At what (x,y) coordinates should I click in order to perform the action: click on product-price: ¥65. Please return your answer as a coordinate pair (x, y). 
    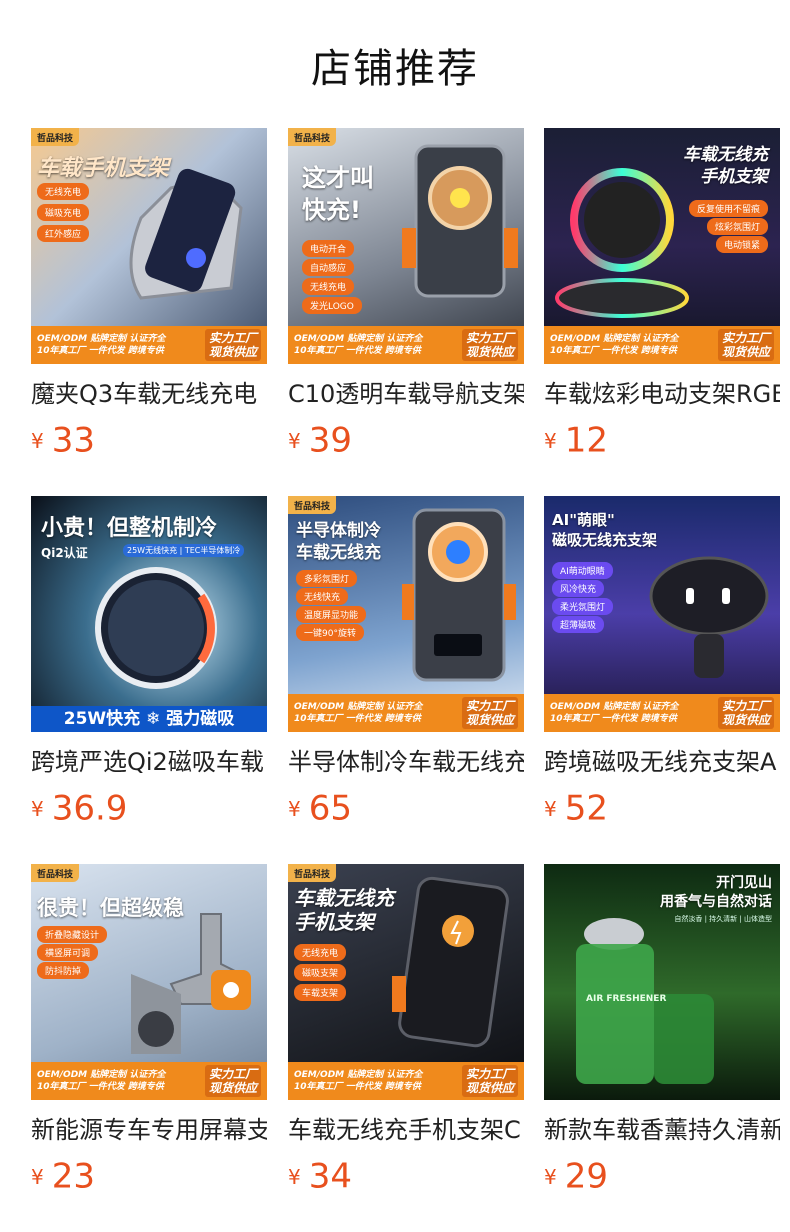
    Looking at the image, I should click on (406, 808).